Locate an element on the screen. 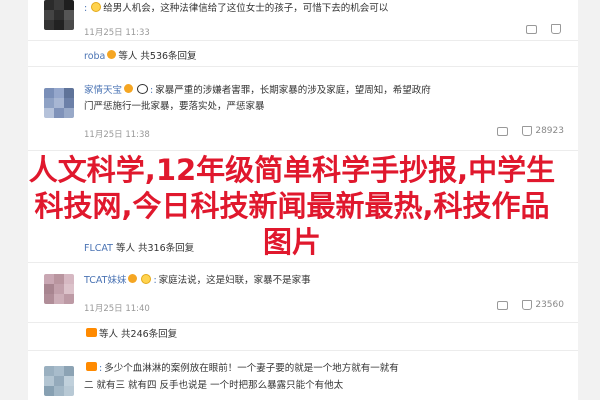 This screenshot has width=600, height=400. list-item: 等人 共246条回复 is located at coordinates (303, 336).